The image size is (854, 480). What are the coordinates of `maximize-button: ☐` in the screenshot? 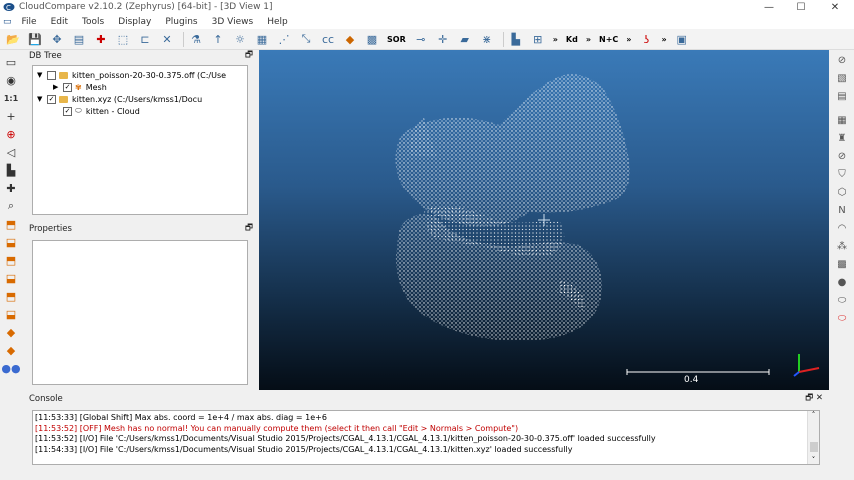 It's located at (801, 7).